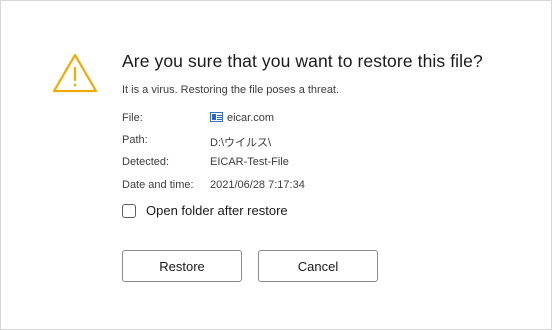  What do you see at coordinates (257, 185) in the screenshot?
I see `detail-value: 2021/06/28 7:17:34` at bounding box center [257, 185].